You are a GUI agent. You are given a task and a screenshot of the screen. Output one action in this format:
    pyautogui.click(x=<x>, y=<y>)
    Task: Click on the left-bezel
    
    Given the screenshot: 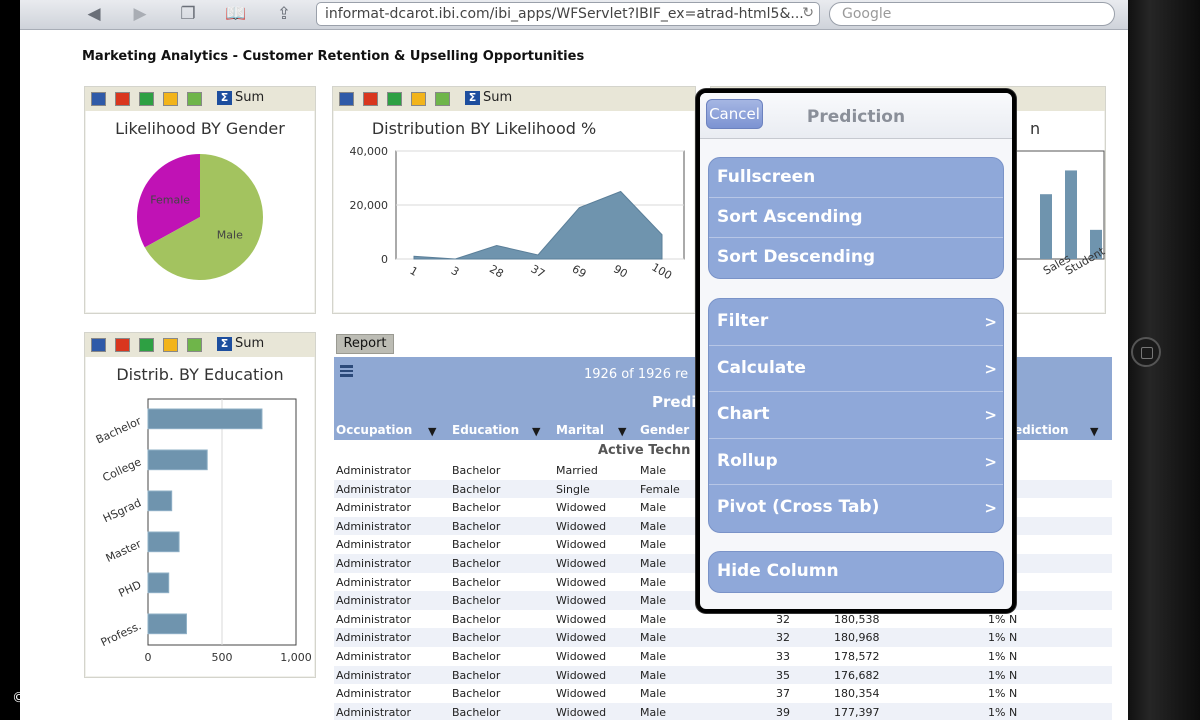 What is the action you would take?
    pyautogui.click(x=10, y=360)
    